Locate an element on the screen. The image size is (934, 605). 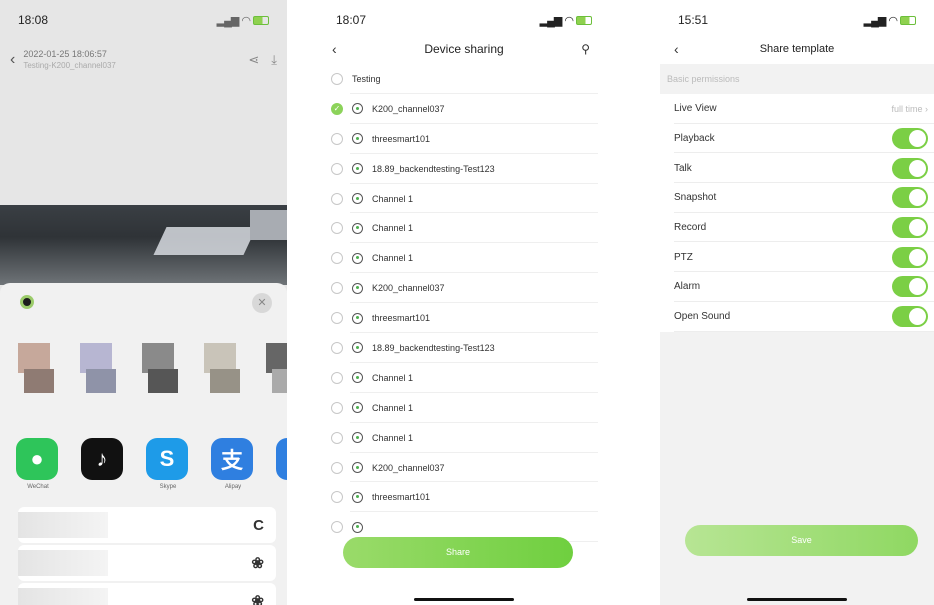
playback-device: Testing-K200_channel037 is located at coordinates (69, 65).